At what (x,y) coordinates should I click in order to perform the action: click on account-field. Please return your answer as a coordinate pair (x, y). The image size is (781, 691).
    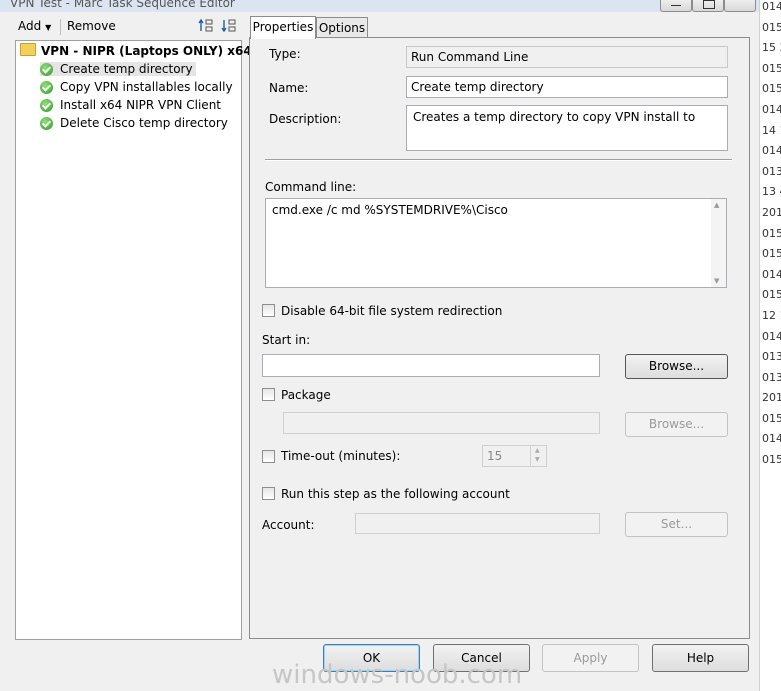
    Looking at the image, I should click on (477, 523).